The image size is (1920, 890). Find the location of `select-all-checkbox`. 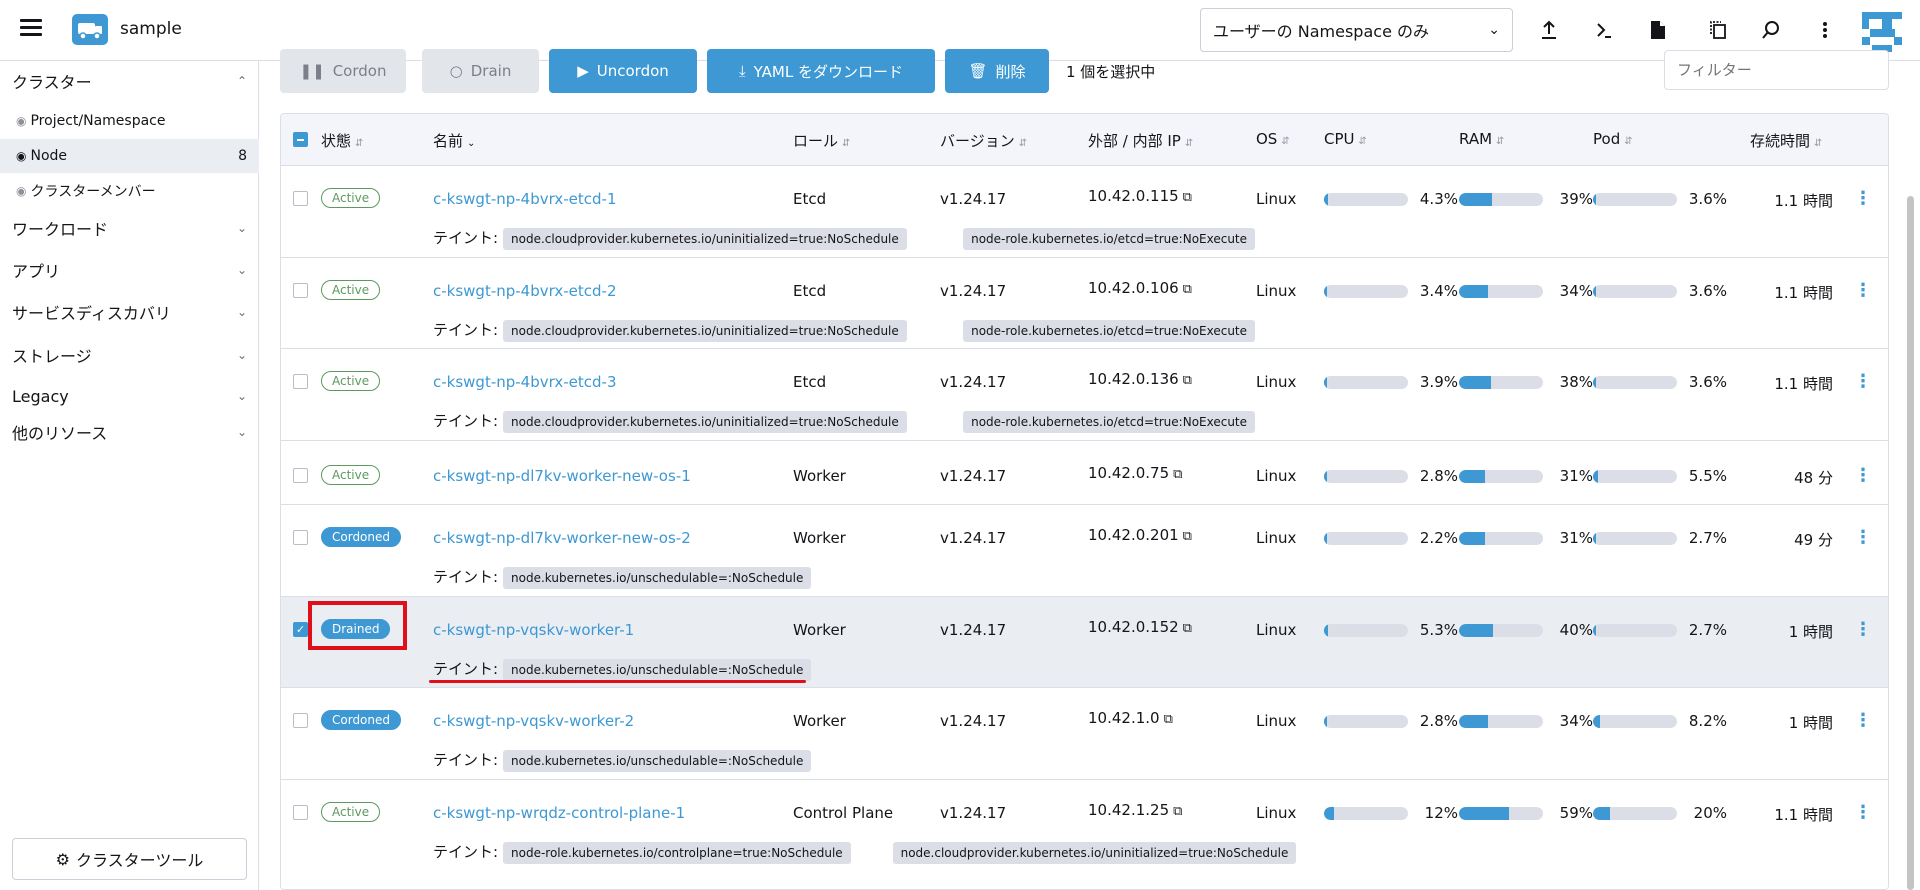

select-all-checkbox is located at coordinates (300, 139).